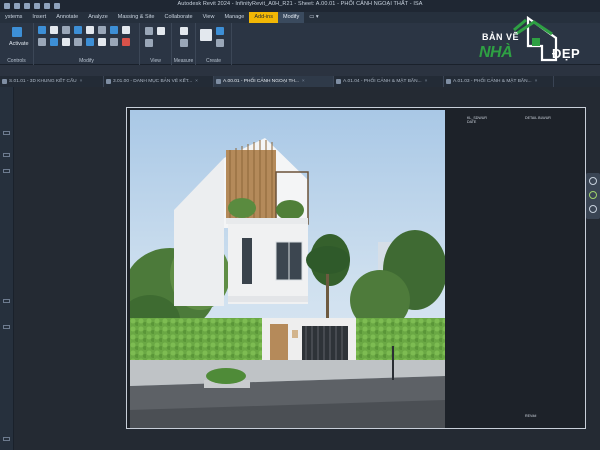  What do you see at coordinates (149, 31) in the screenshot?
I see `hide-icon` at bounding box center [149, 31].